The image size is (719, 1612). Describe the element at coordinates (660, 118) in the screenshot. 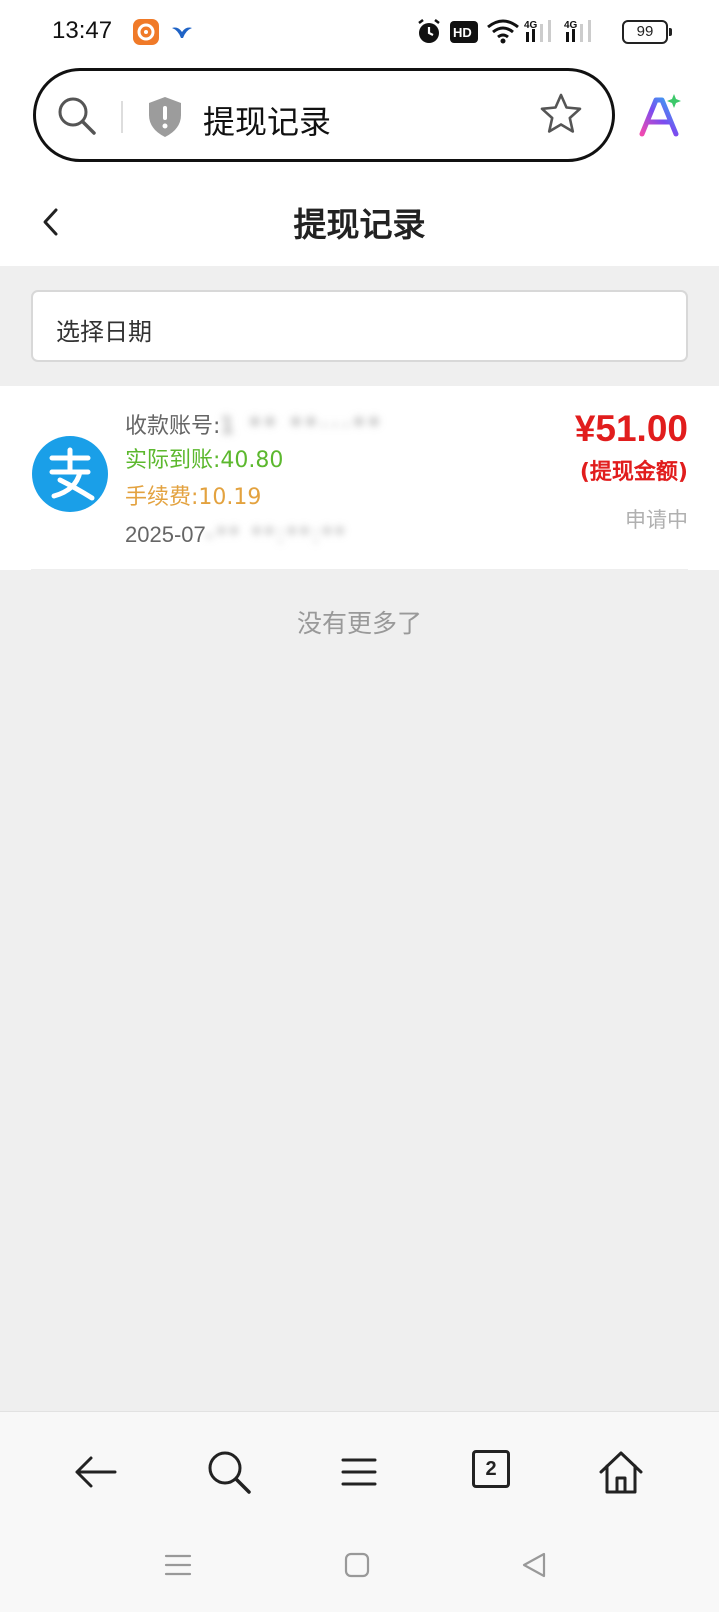

I see `ai-assistant-icon` at that location.